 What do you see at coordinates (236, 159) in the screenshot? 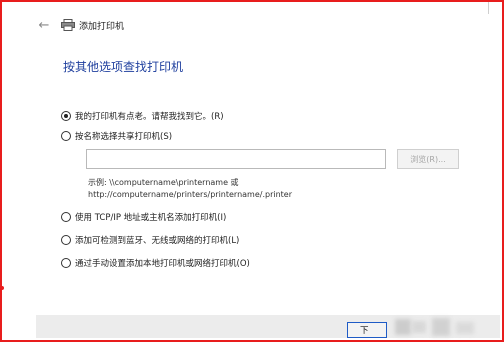
I see `shared-printer-path-input` at bounding box center [236, 159].